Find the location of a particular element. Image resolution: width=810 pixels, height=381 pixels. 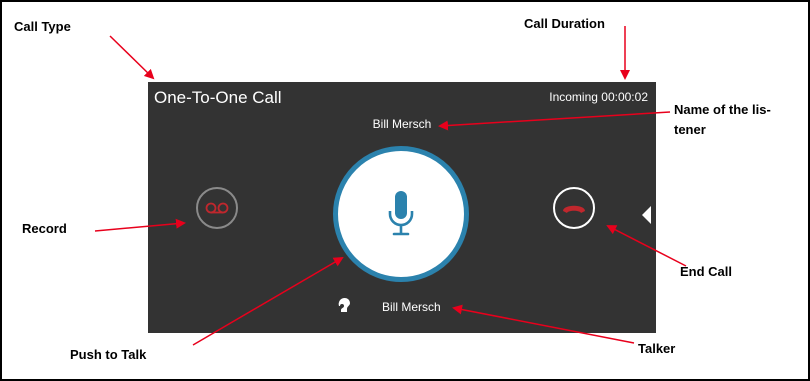

talker-annotation: Talker is located at coordinates (657, 348).